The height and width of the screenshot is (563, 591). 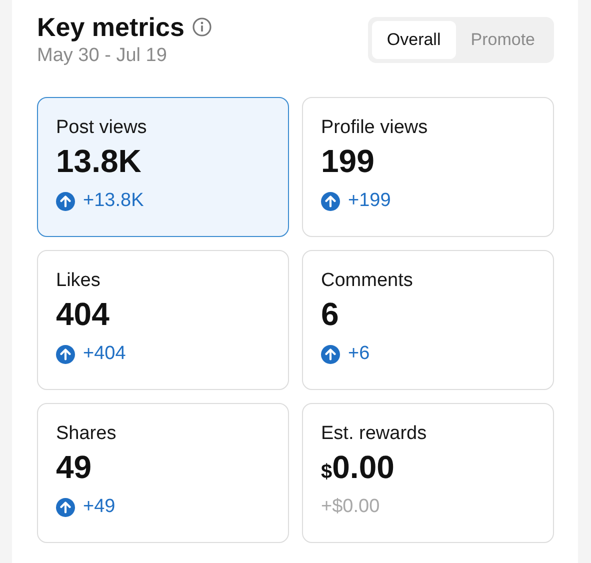 What do you see at coordinates (87, 434) in the screenshot?
I see `metric-label: Shares` at bounding box center [87, 434].